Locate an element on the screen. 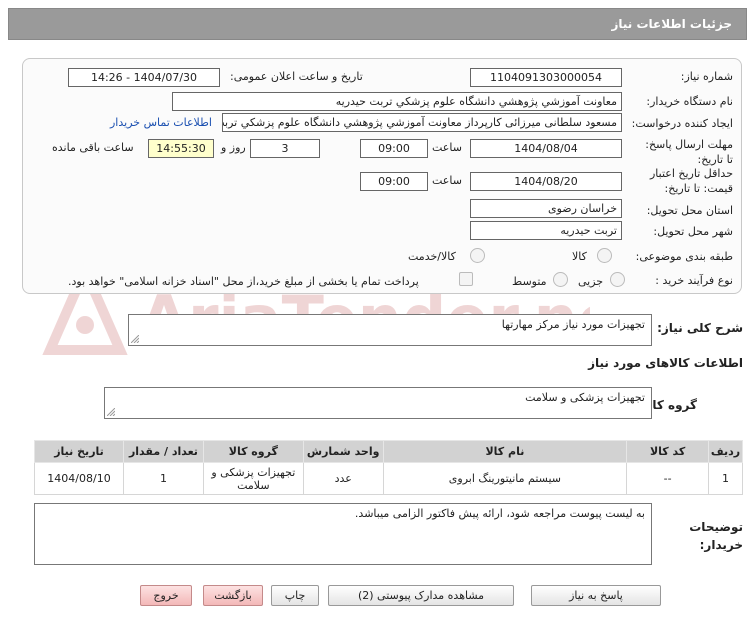 The height and width of the screenshot is (622, 755). process-minor-radio is located at coordinates (617, 279).